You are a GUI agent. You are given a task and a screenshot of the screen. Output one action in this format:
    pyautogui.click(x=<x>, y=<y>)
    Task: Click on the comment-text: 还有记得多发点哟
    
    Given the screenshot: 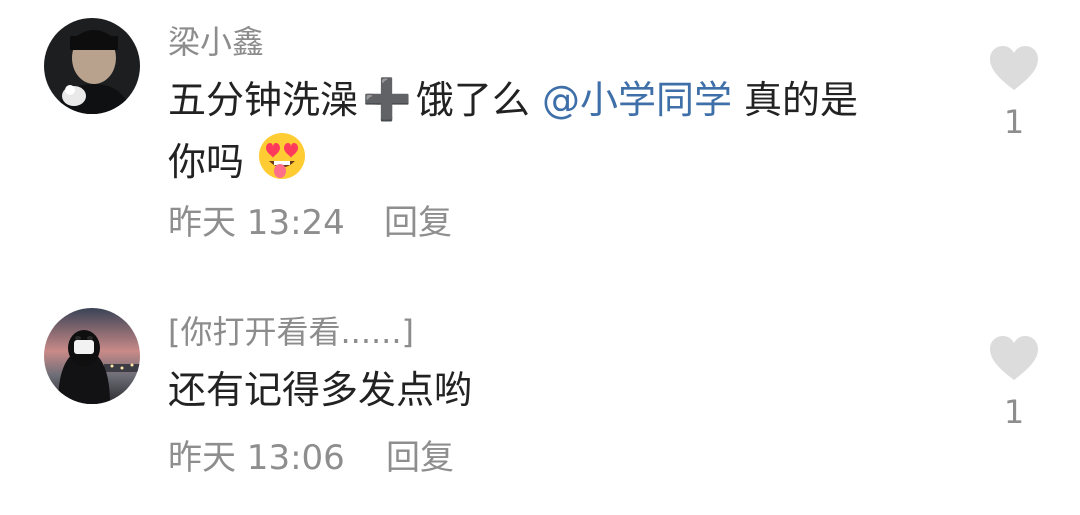 What is the action you would take?
    pyautogui.click(x=320, y=390)
    